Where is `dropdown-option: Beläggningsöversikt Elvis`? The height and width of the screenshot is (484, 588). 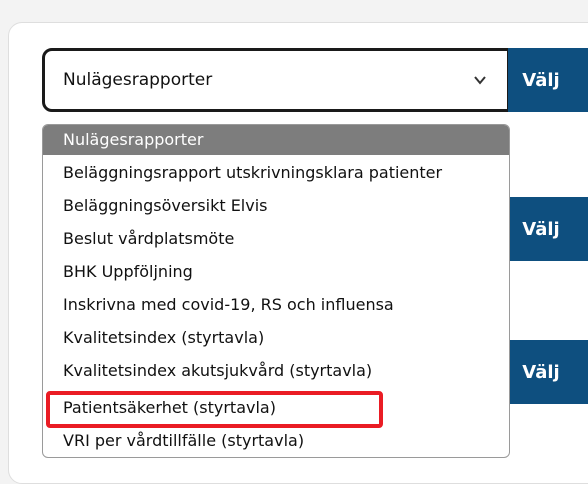 dropdown-option: Beläggningsöversikt Elvis is located at coordinates (276, 206).